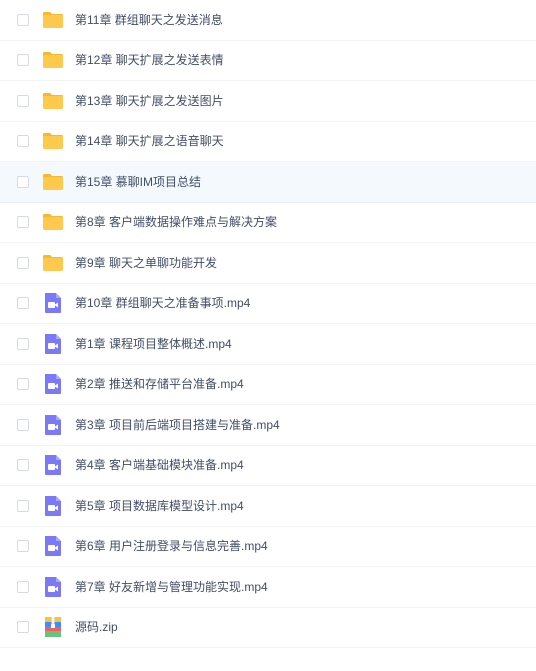 Image resolution: width=536 pixels, height=671 pixels. What do you see at coordinates (268, 101) in the screenshot?
I see `file-row: 第13章 聊天扩展之发送图片` at bounding box center [268, 101].